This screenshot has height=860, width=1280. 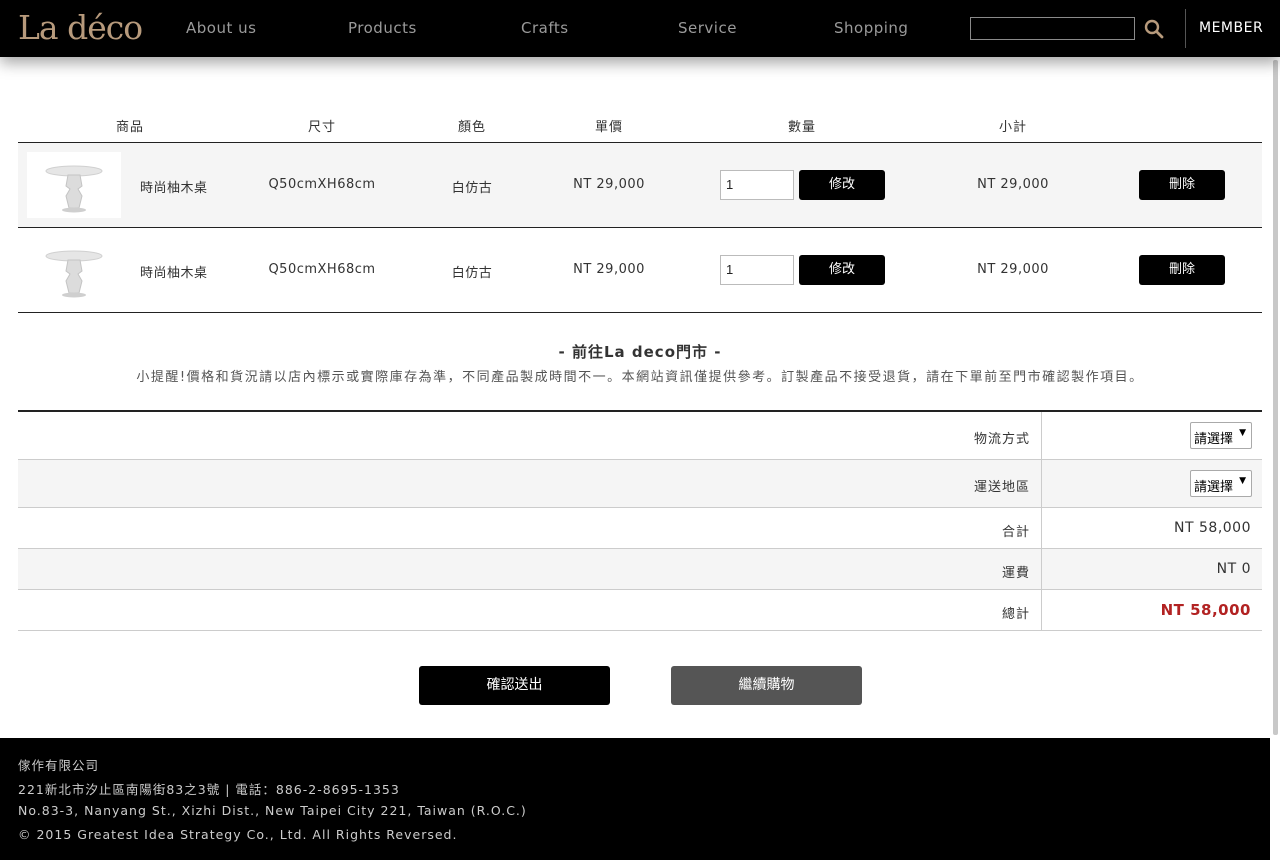 What do you see at coordinates (472, 127) in the screenshot?
I see `col-color: 顏色` at bounding box center [472, 127].